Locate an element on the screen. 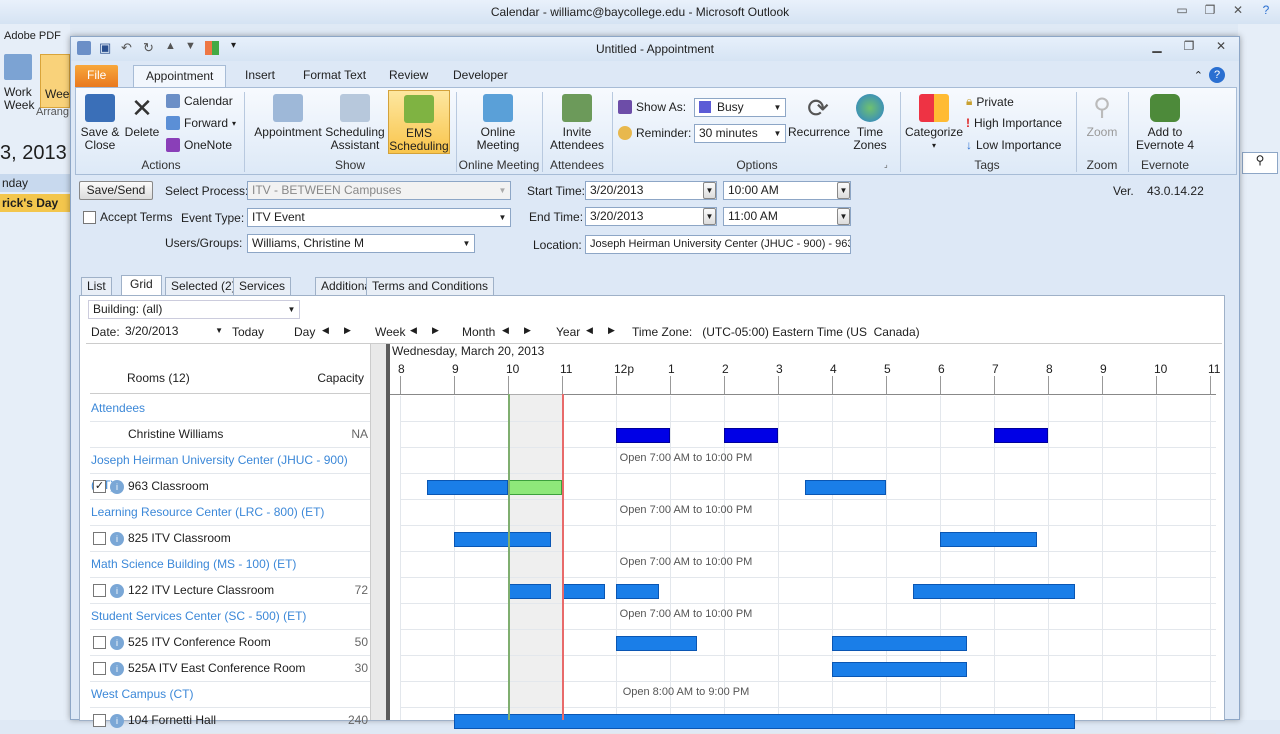 This screenshot has height=734, width=1280. building-row: West Campus (CT) is located at coordinates (230, 695).